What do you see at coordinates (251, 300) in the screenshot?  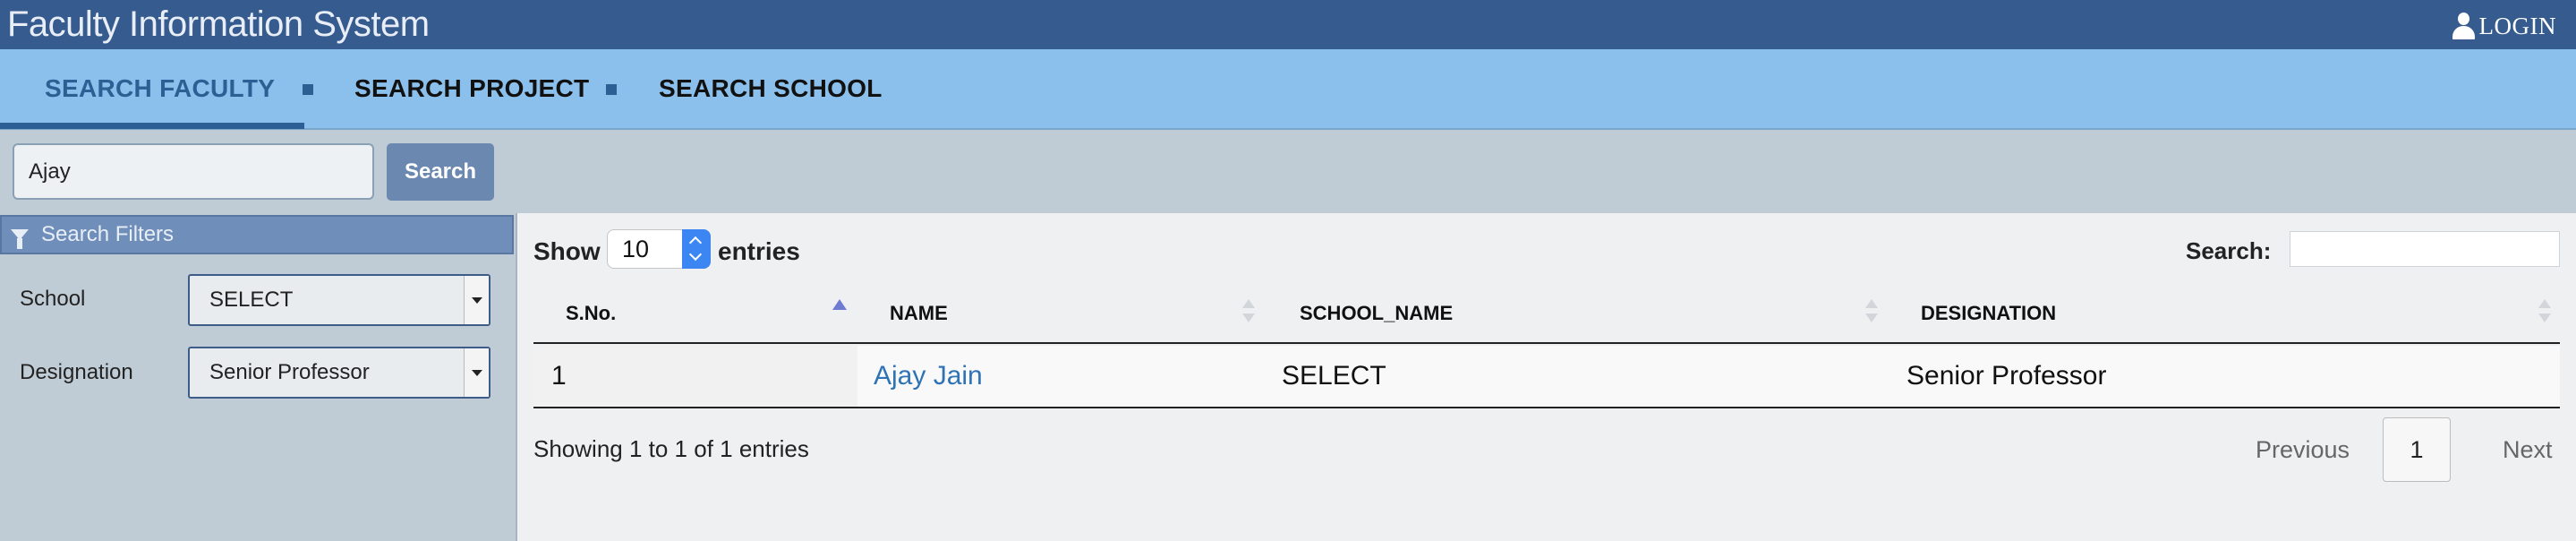 I see `school-select-value: SELECT` at bounding box center [251, 300].